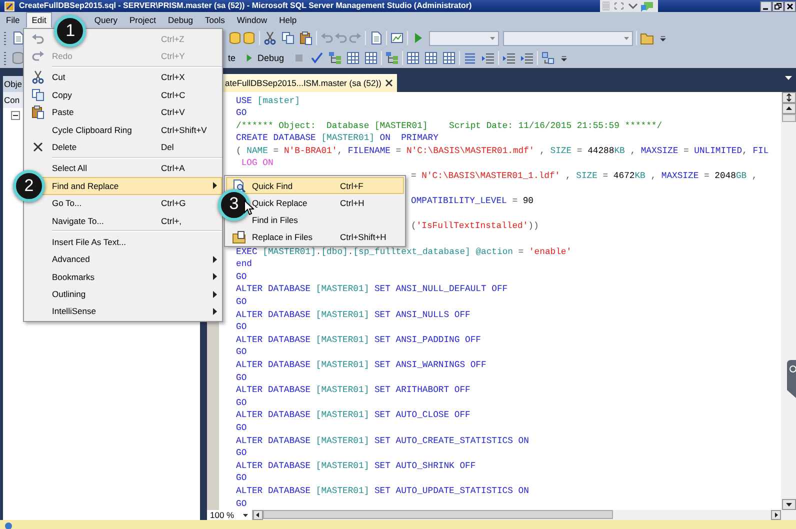 The width and height of the screenshot is (796, 529). I want to click on code-line: ALTER DATABASE [MASTER01] SET ANSI_NULLS OFF, so click(353, 315).